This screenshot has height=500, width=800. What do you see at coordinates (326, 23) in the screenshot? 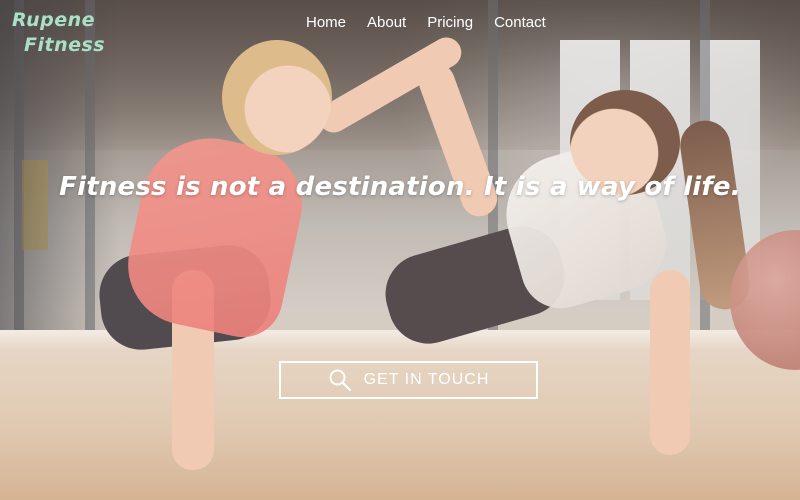
I see `nav-item-home: Home` at bounding box center [326, 23].